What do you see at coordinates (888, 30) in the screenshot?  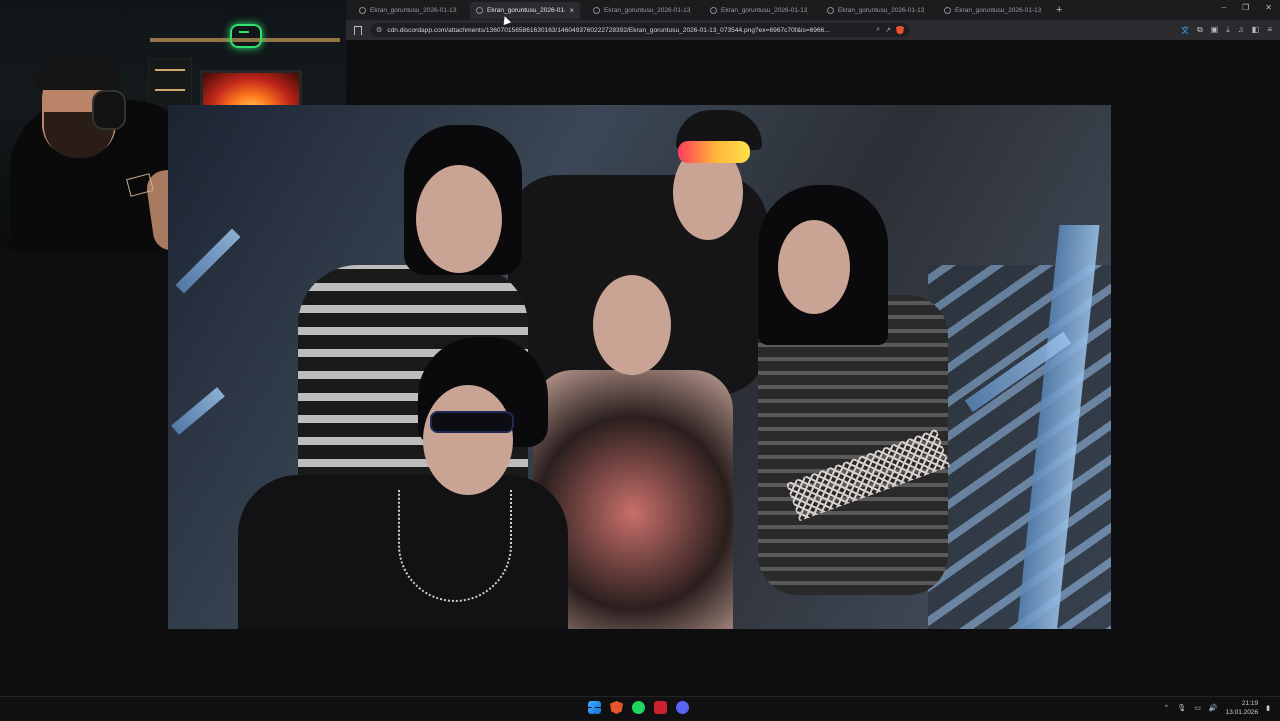 I see `share-icon: ↗` at bounding box center [888, 30].